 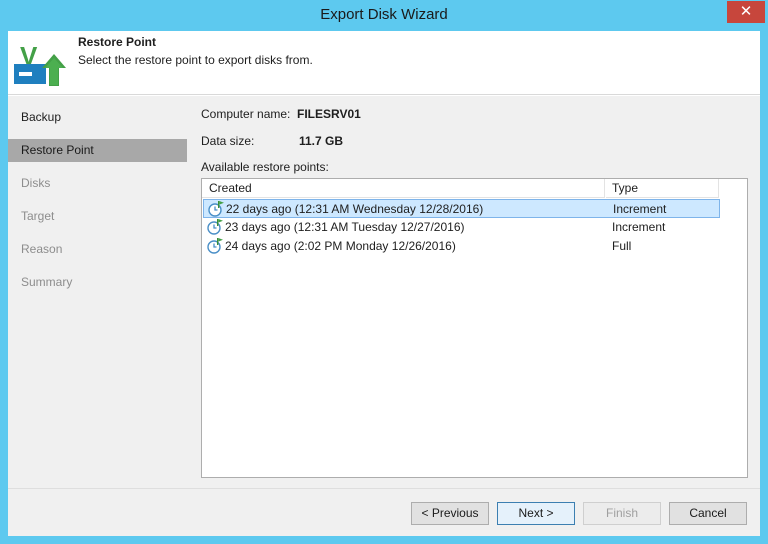 I want to click on page-title: Restore Point, so click(x=117, y=42).